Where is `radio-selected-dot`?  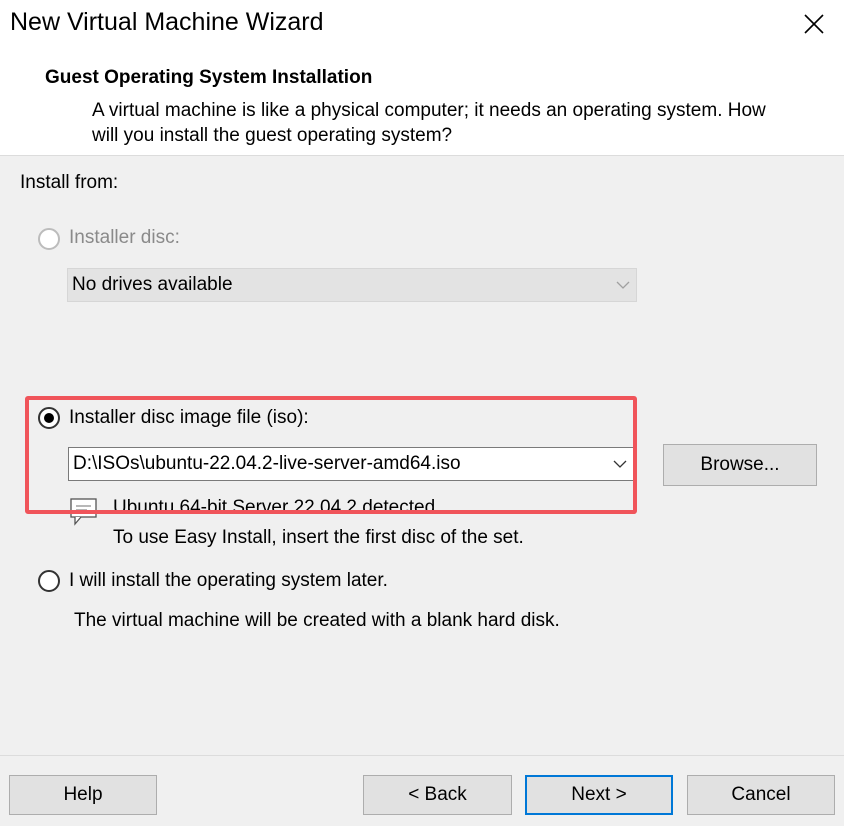 radio-selected-dot is located at coordinates (49, 418).